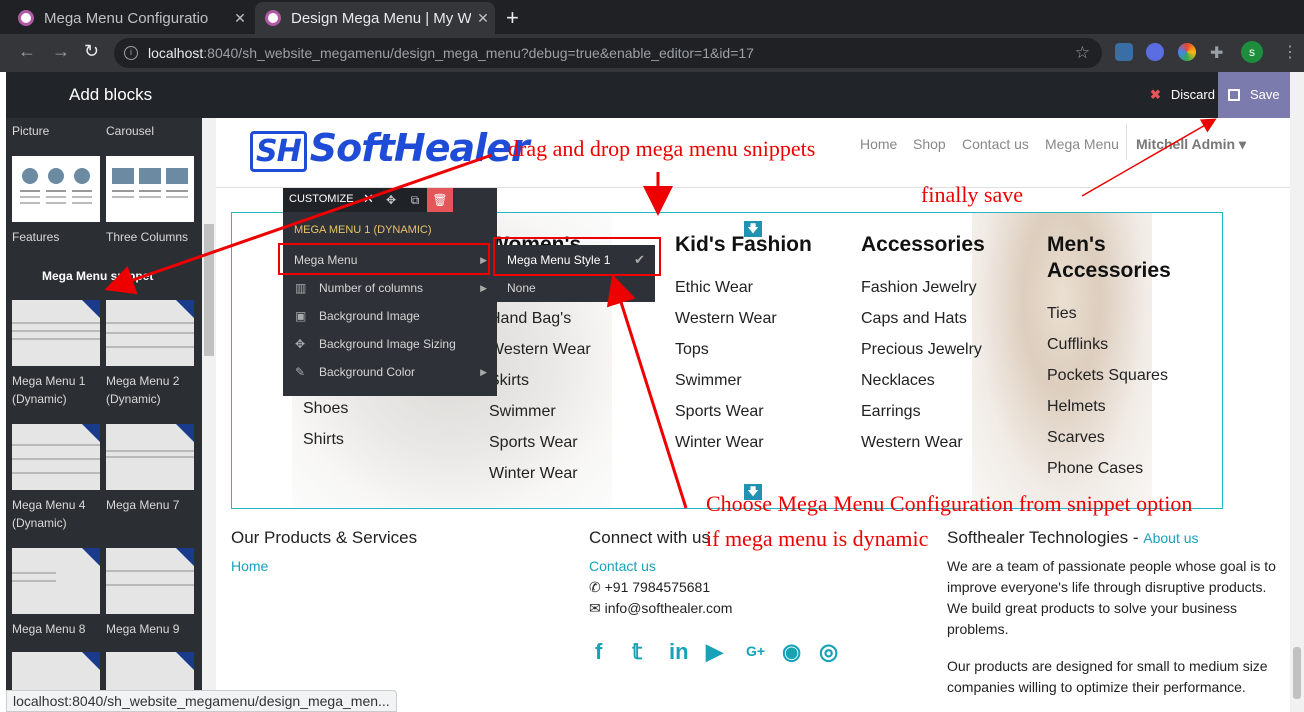  What do you see at coordinates (647, 391) in the screenshot?
I see `arrow-to-submenu` at bounding box center [647, 391].